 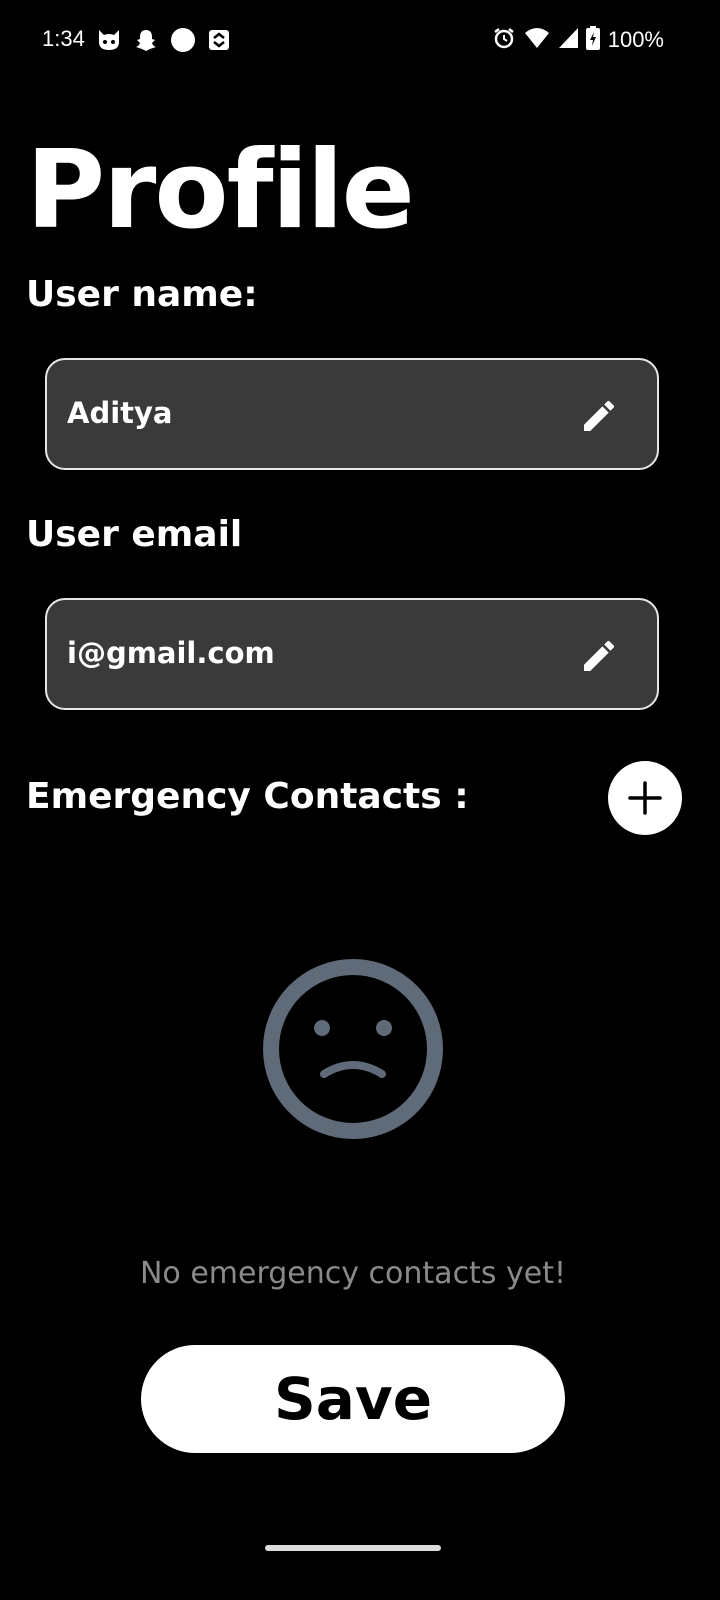 I want to click on signal-icon, so click(x=568, y=40).